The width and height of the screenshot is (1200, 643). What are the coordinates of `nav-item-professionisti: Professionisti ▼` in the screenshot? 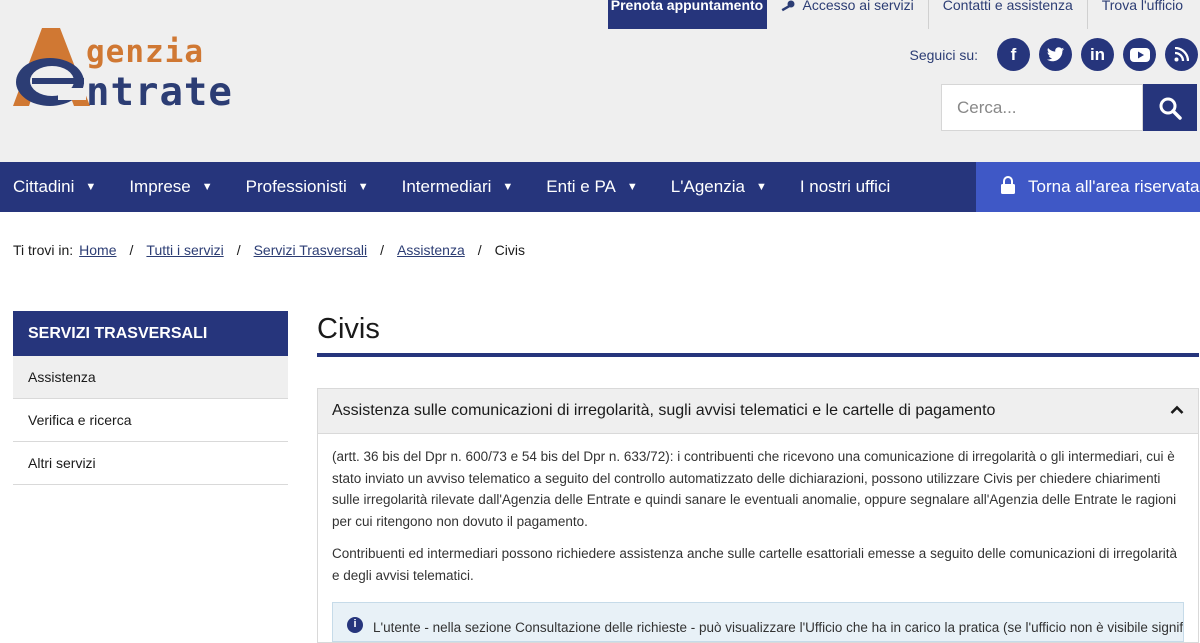 It's located at (307, 187).